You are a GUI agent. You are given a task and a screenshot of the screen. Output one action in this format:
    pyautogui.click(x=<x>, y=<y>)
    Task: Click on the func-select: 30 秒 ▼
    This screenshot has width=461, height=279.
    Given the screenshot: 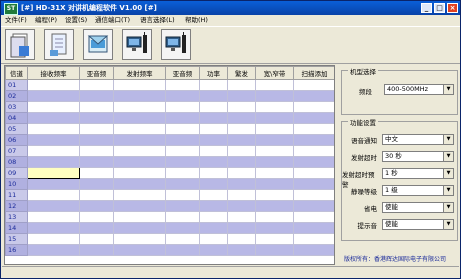 What is the action you would take?
    pyautogui.click(x=418, y=156)
    